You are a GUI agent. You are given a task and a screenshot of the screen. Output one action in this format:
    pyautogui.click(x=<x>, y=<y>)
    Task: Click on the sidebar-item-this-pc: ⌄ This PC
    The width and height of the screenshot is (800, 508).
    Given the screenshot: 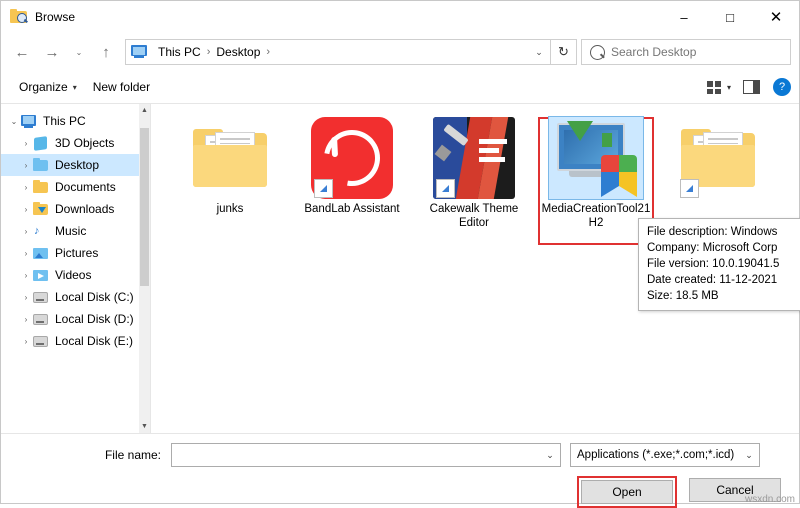 What is the action you would take?
    pyautogui.click(x=75, y=121)
    